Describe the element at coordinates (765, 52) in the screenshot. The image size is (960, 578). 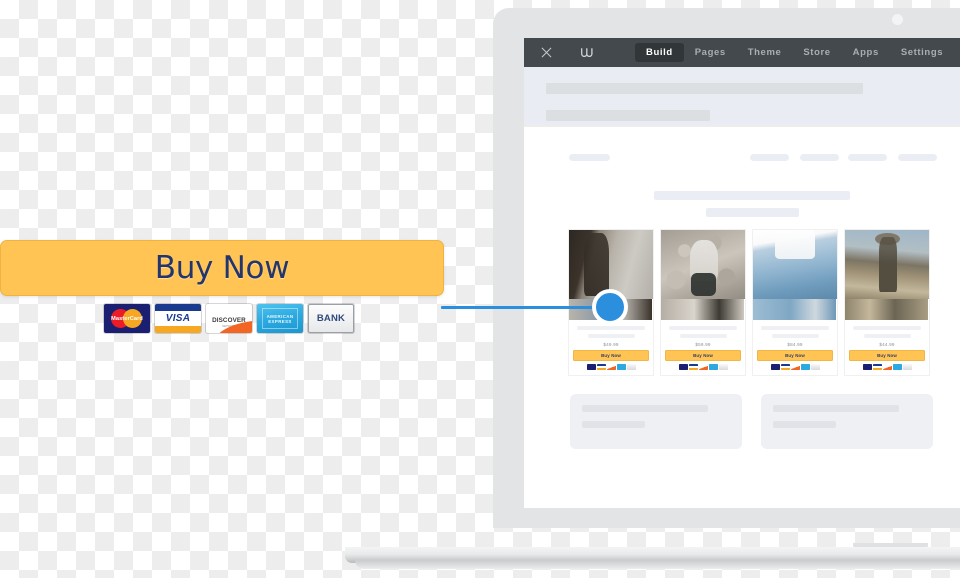
I see `tab-theme: Theme` at that location.